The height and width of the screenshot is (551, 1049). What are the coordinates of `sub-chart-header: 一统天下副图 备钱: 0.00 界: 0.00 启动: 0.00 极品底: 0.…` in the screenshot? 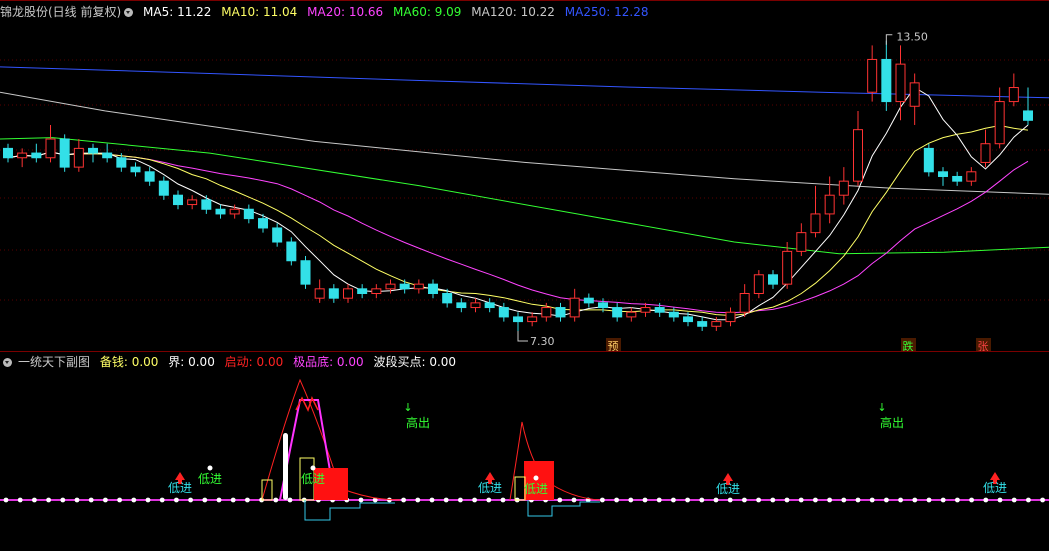 It's located at (231, 362).